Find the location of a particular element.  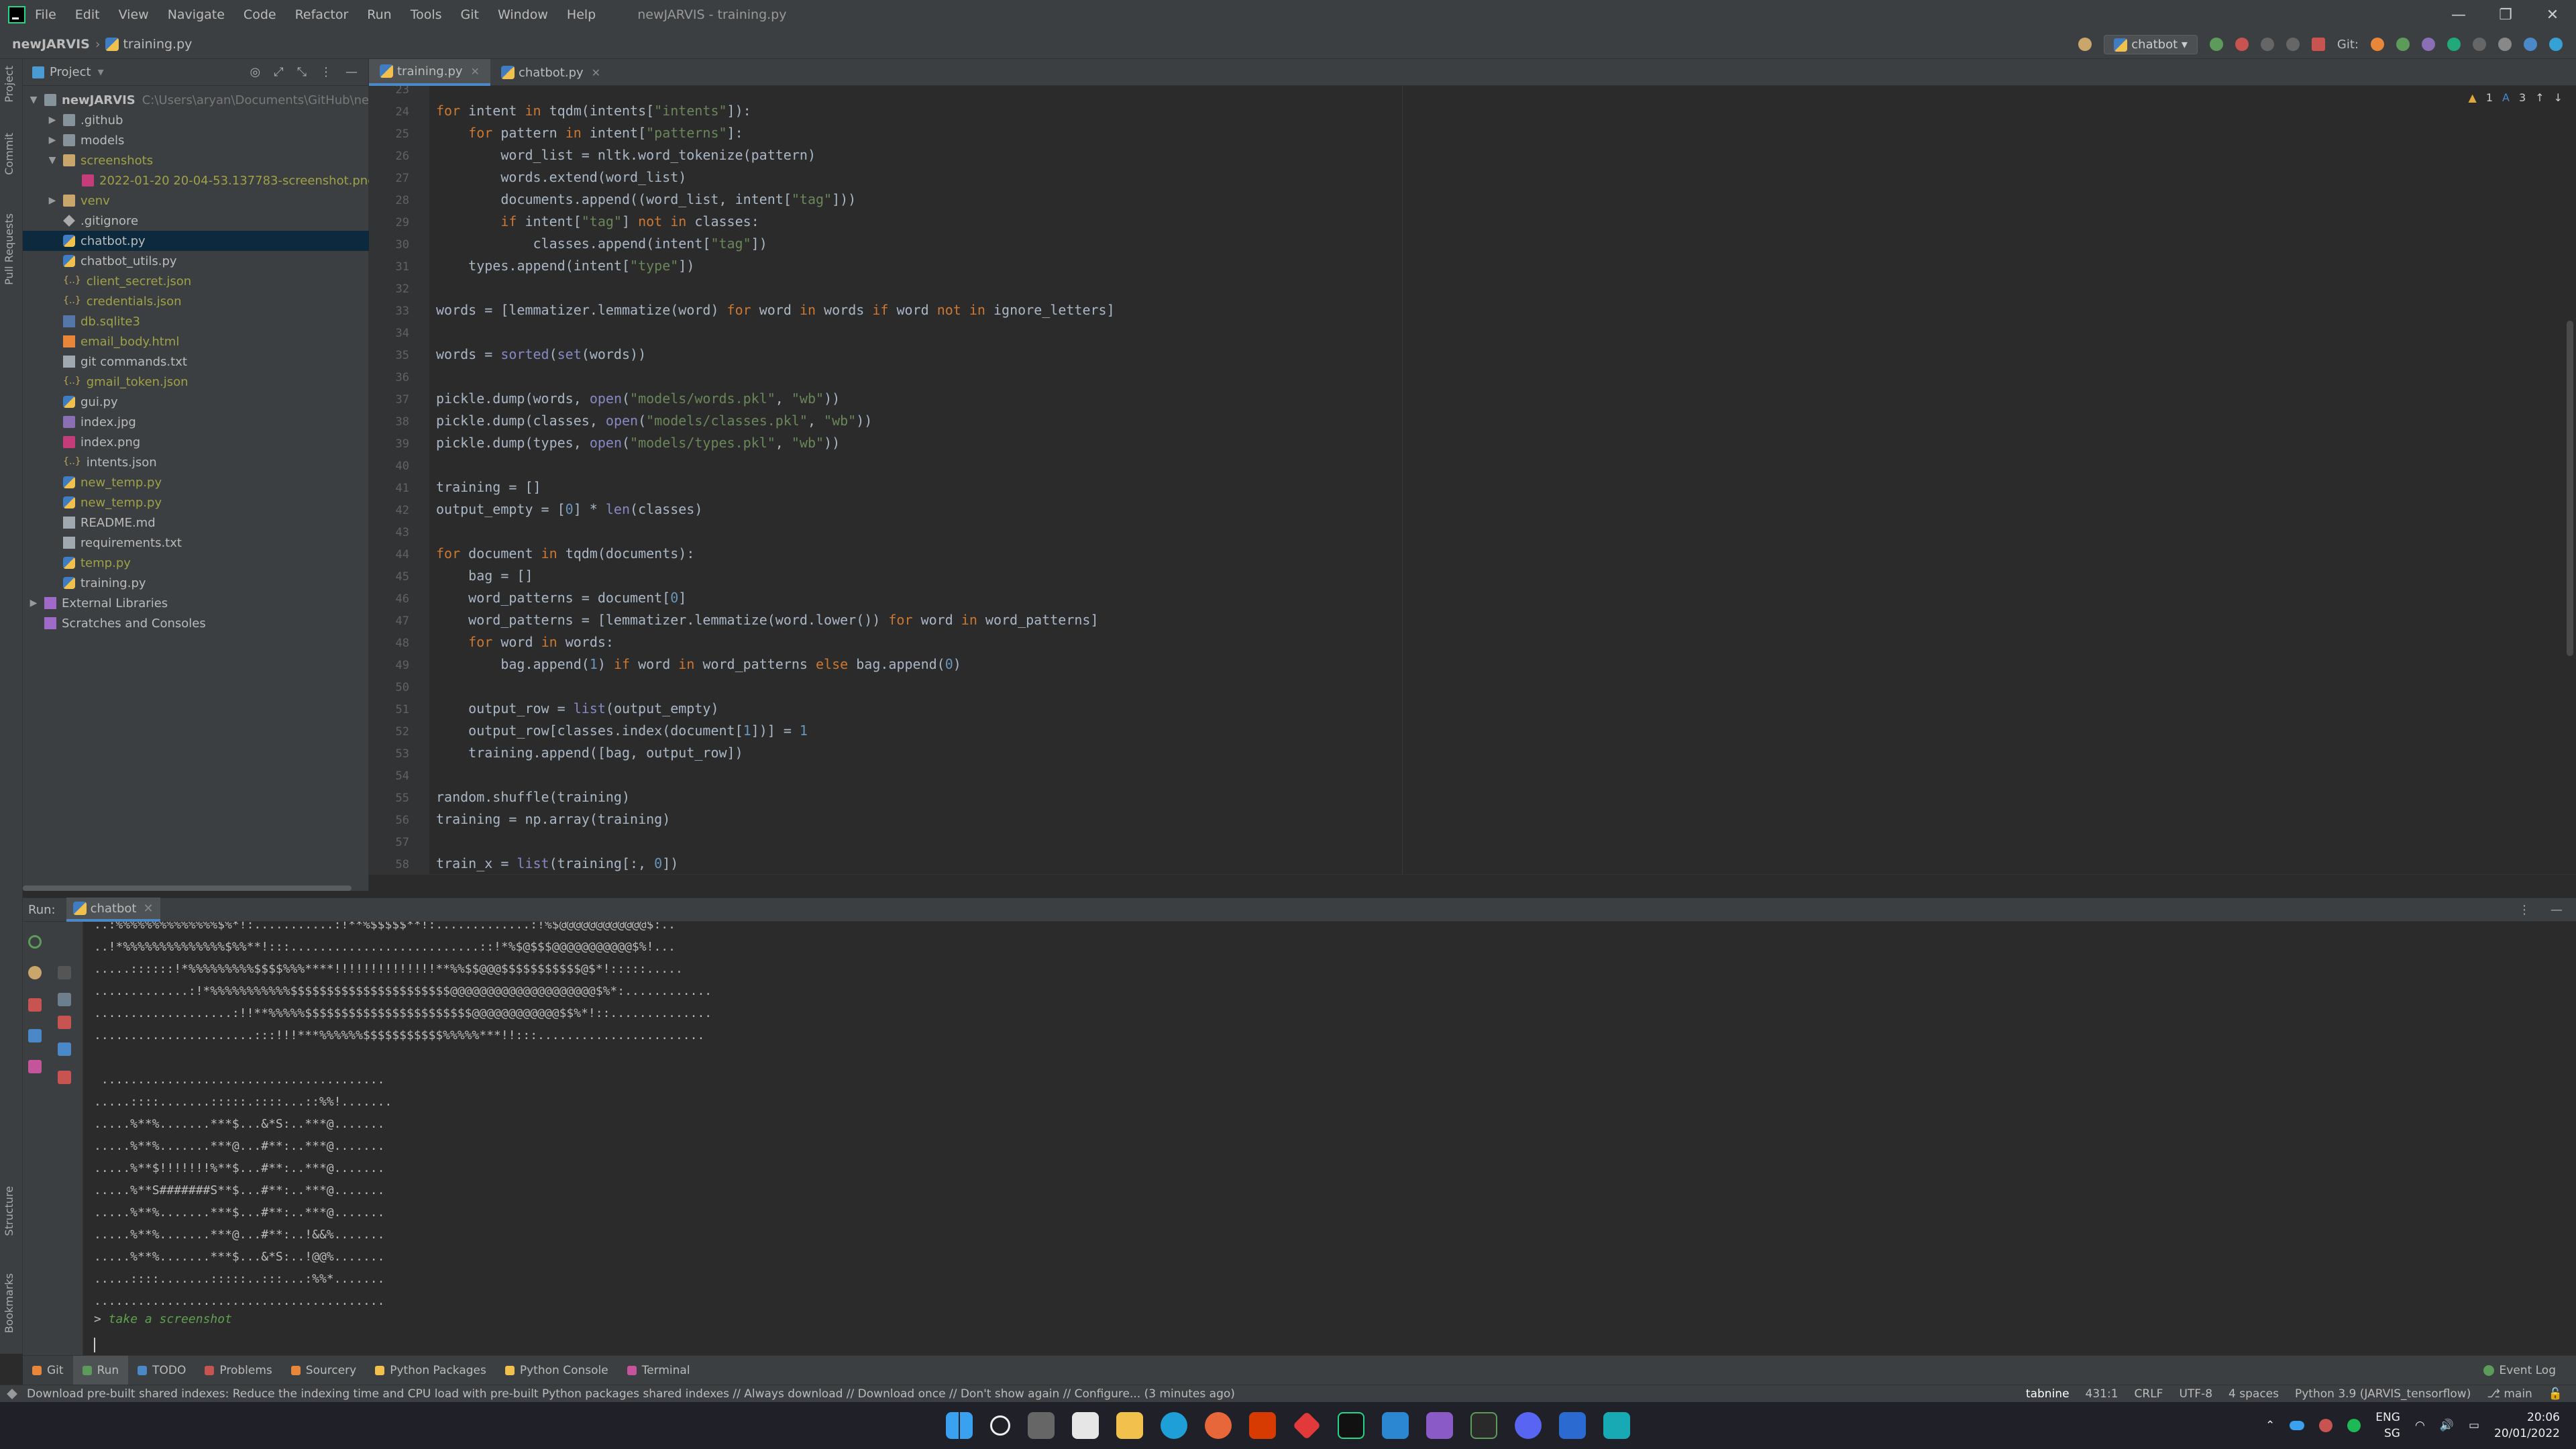

app-icon is located at coordinates (1616, 1425).